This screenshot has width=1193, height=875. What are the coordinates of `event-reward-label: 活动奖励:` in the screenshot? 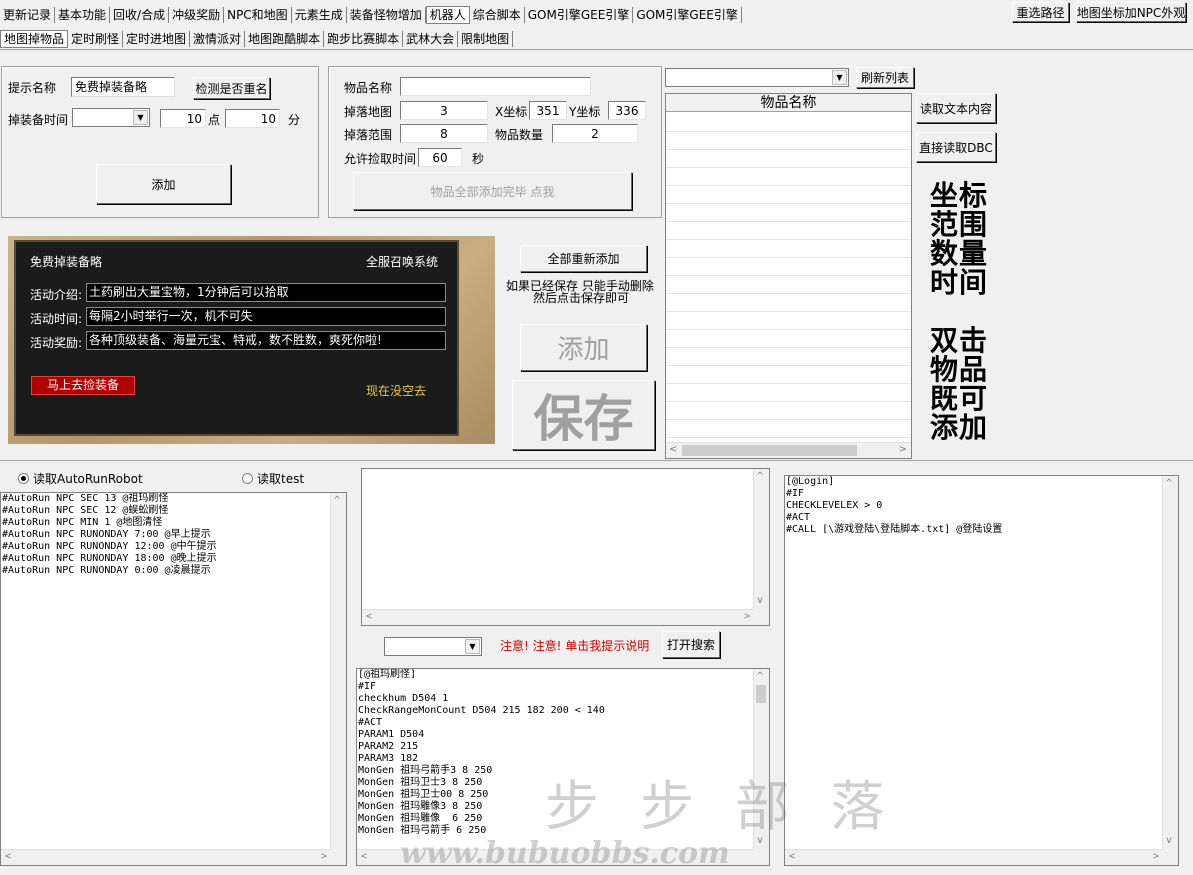 It's located at (56, 343).